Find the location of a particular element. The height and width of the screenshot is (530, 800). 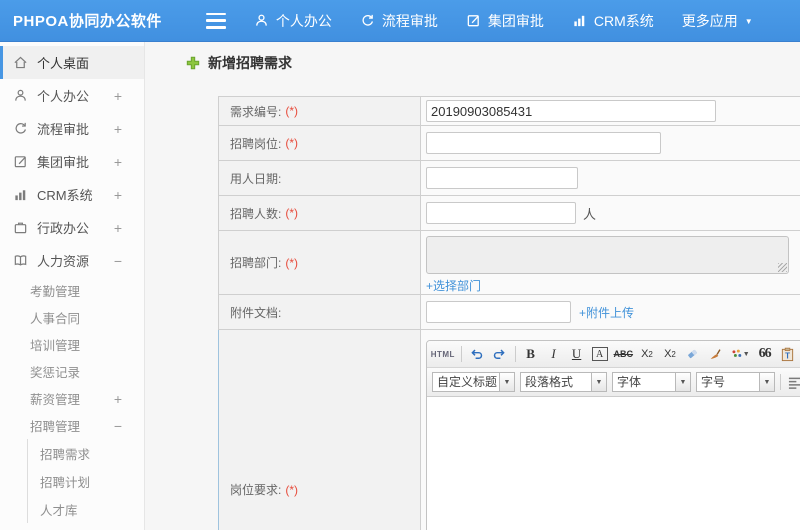

paint-format-dropdown-button: ▼ is located at coordinates (740, 354).